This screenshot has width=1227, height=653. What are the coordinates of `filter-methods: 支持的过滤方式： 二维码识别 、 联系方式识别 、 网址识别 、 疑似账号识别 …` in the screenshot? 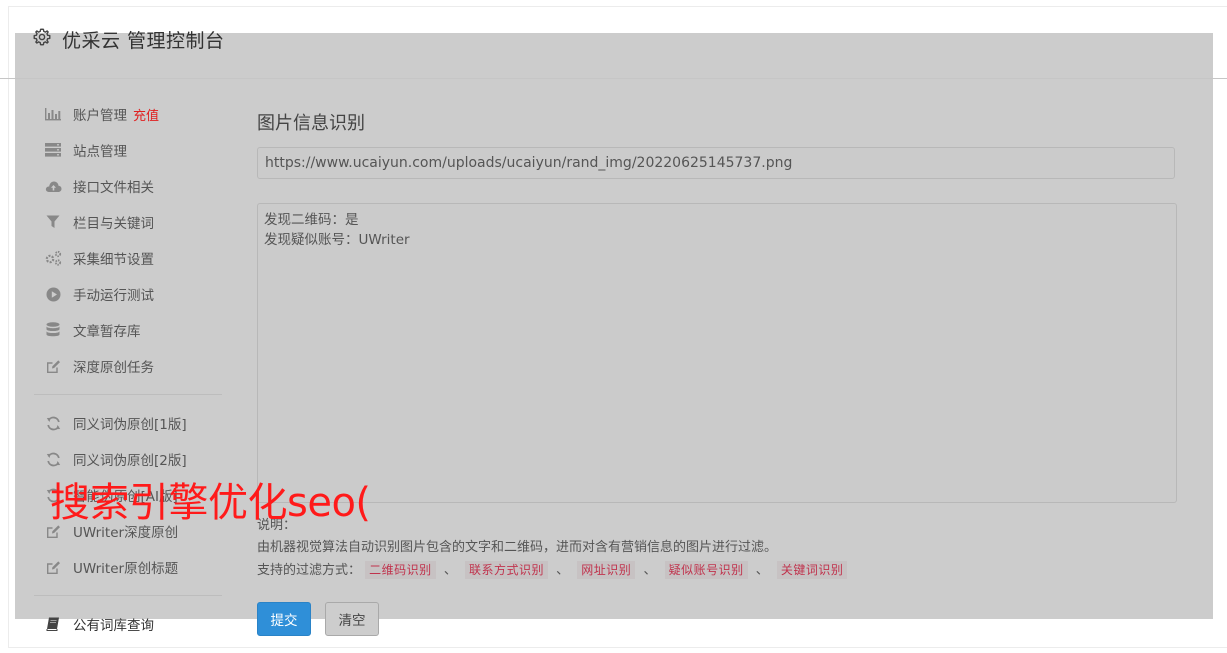 It's located at (552, 570).